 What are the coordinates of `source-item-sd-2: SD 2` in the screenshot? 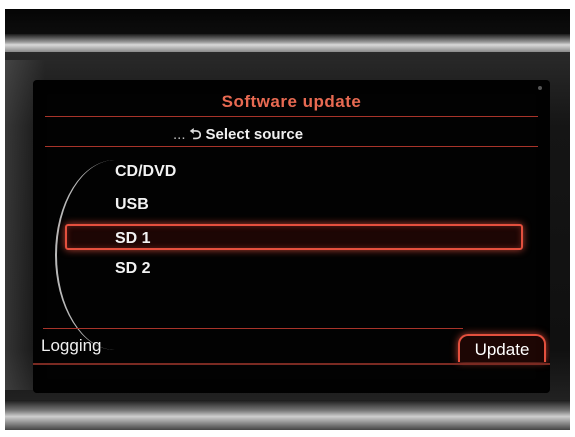 It's located at (293, 269).